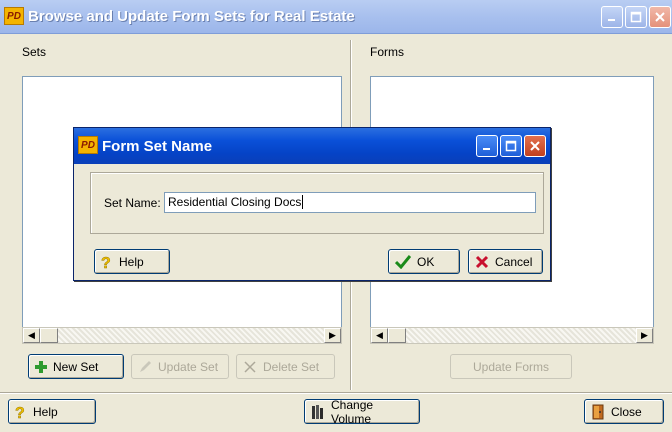  Describe the element at coordinates (482, 262) in the screenshot. I see `red-x-icon` at that location.